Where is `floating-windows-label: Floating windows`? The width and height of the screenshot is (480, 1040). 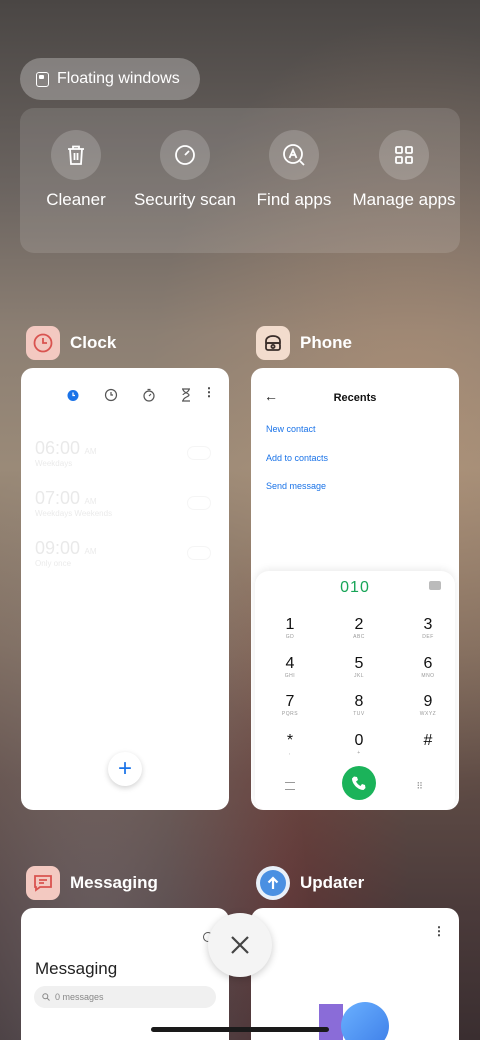 floating-windows-label: Floating windows is located at coordinates (118, 78).